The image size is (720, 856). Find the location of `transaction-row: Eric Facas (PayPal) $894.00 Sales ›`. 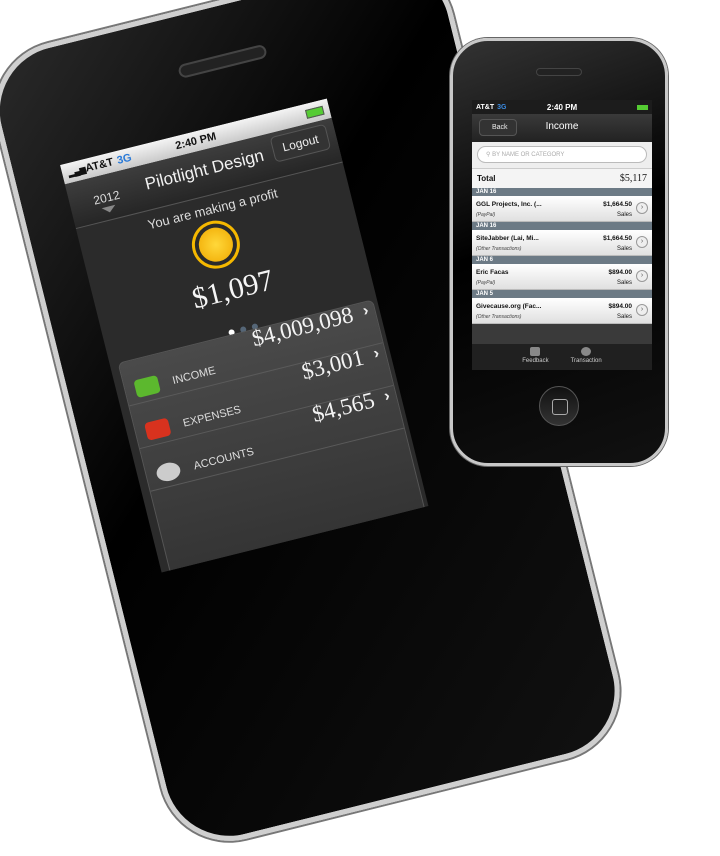

transaction-row: Eric Facas (PayPal) $894.00 Sales › is located at coordinates (562, 277).